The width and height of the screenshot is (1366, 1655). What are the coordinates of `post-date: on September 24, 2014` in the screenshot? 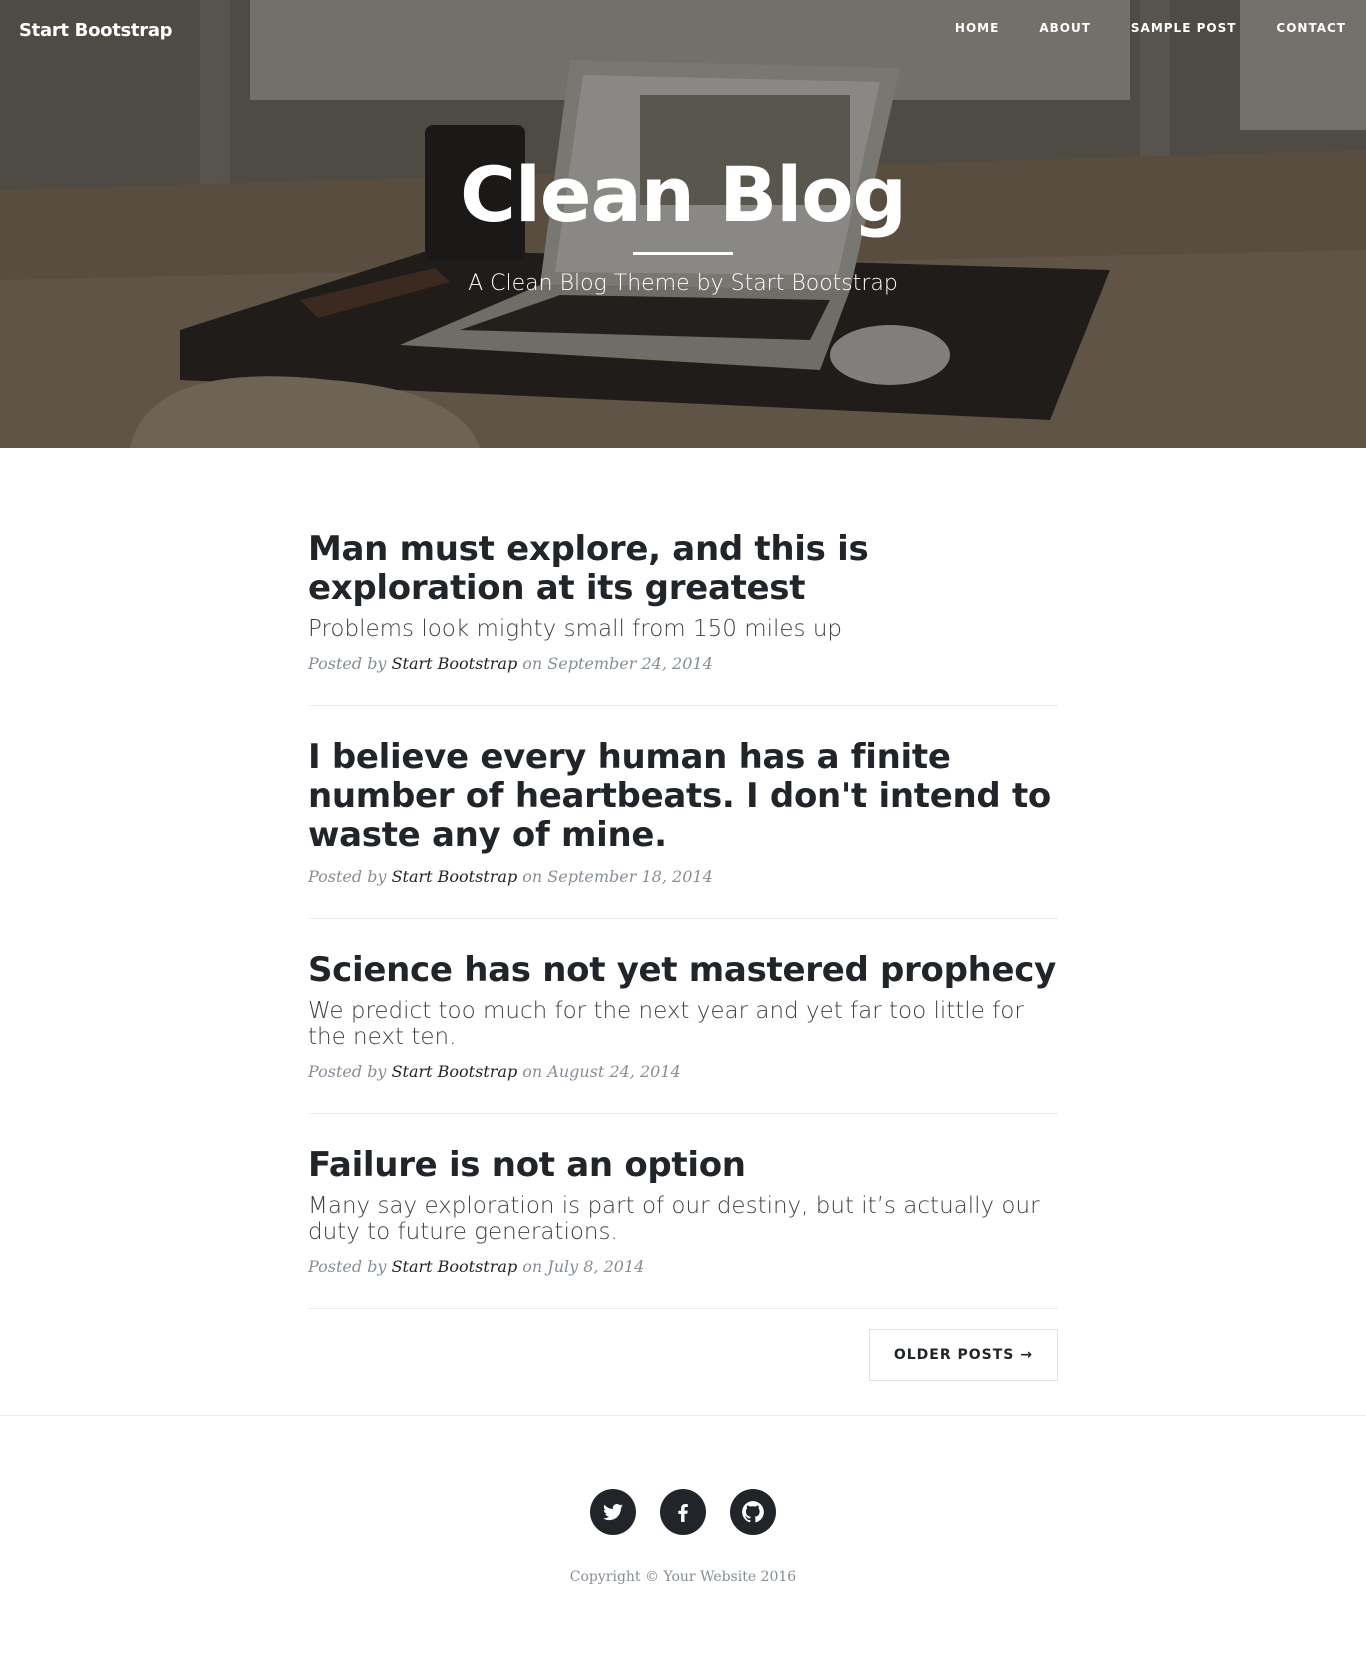 It's located at (617, 663).